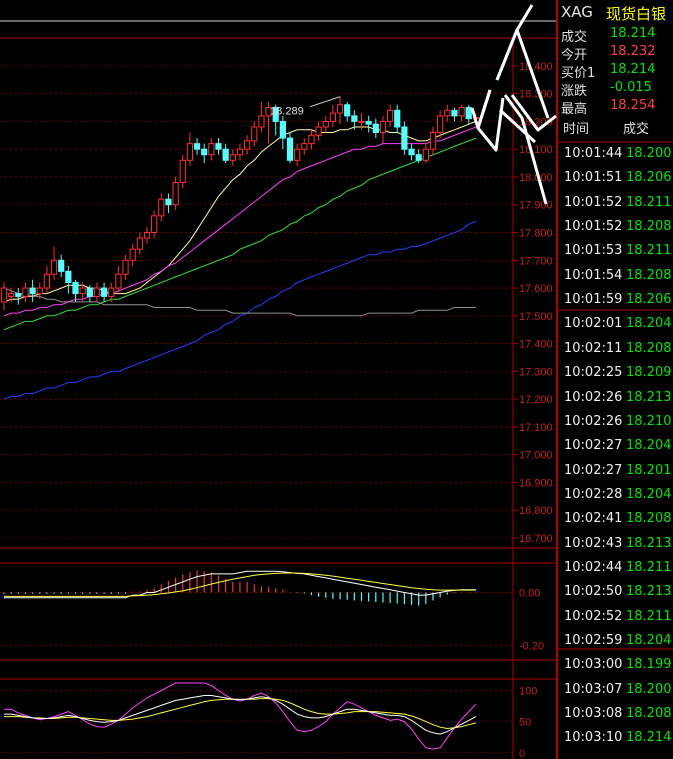  Describe the element at coordinates (617, 207) in the screenshot. I see `tick-row: 10:01:52 18.211` at that location.